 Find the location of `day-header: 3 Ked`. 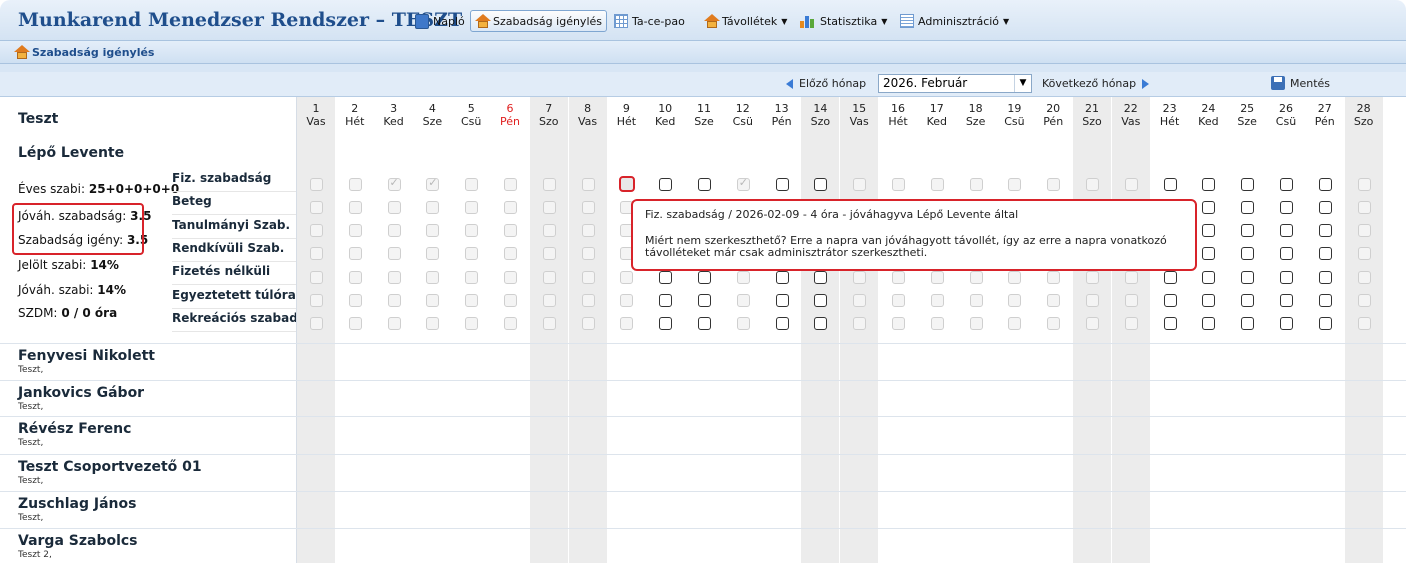

day-header: 3 Ked is located at coordinates (394, 115).